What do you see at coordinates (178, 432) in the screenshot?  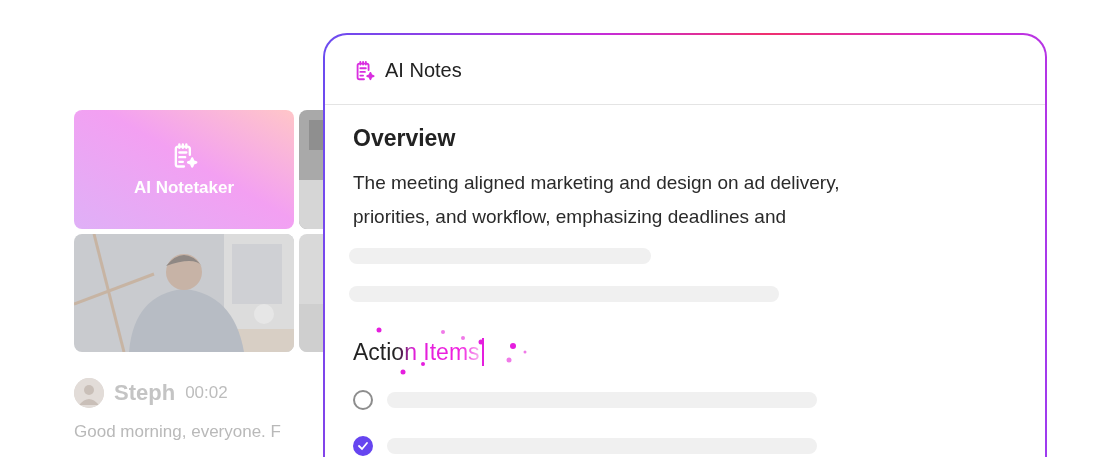 I see `transcript-text: Good morning, everyone. F` at bounding box center [178, 432].